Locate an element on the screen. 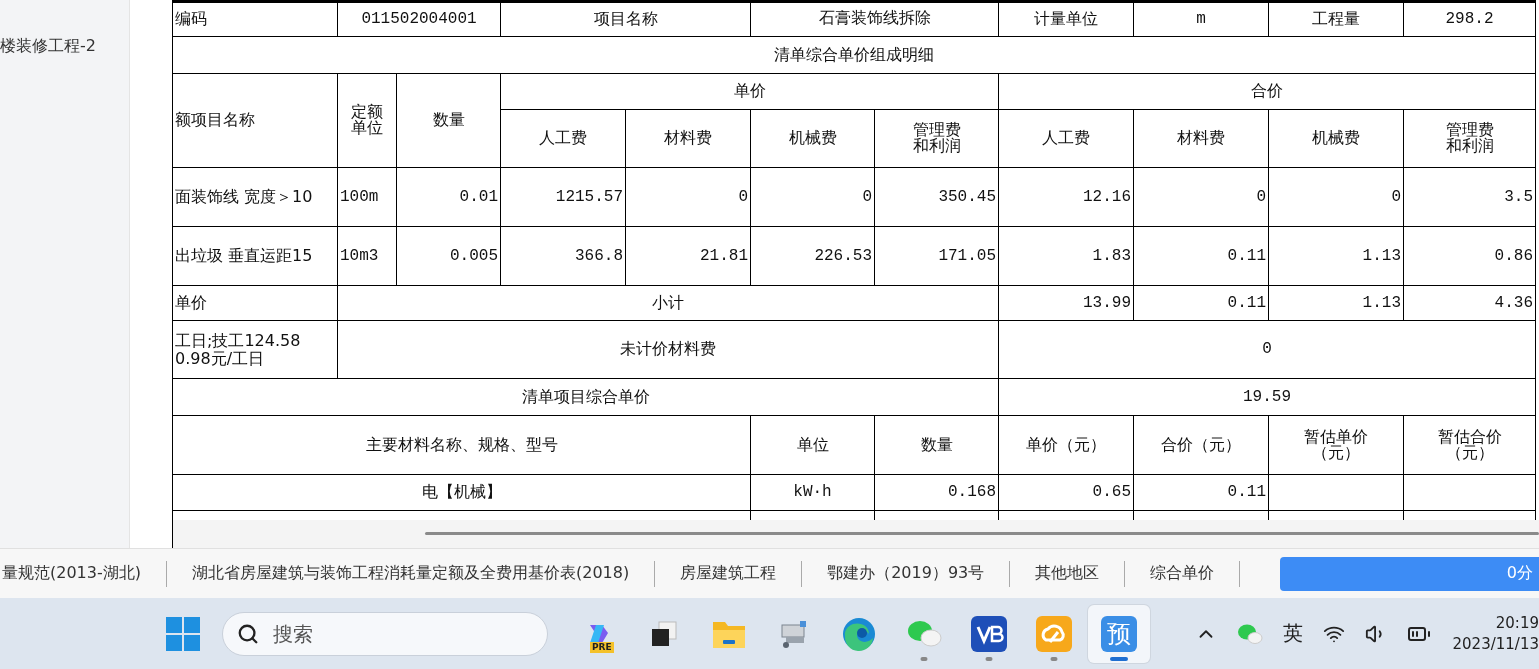 This screenshot has height=669, width=1539. field-label-cell: 编码 is located at coordinates (255, 19).